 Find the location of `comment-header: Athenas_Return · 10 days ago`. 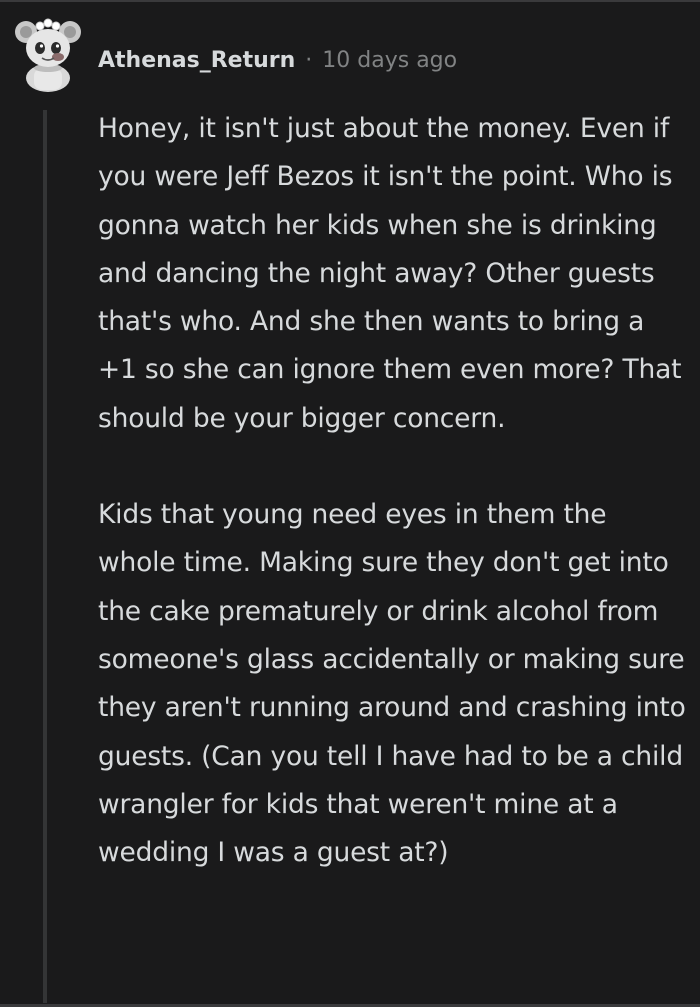

comment-header: Athenas_Return · 10 days ago is located at coordinates (350, 55).